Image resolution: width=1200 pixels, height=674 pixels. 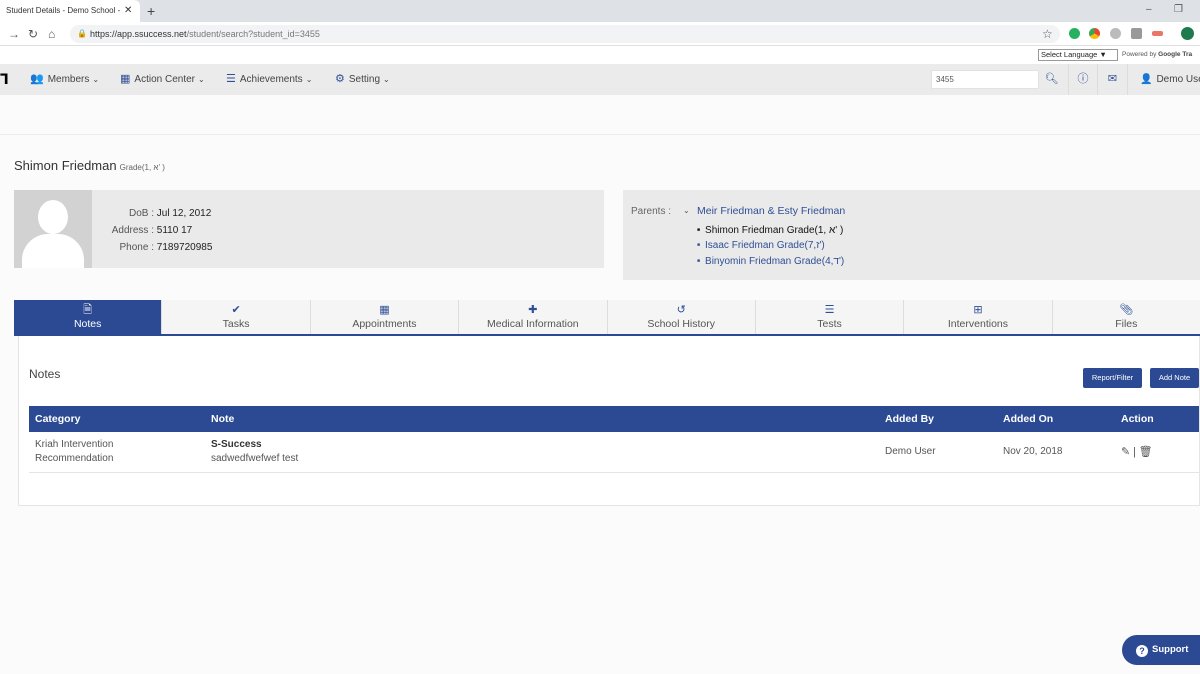 I want to click on tab-interventions: ⊞ Interventions, so click(x=978, y=317).